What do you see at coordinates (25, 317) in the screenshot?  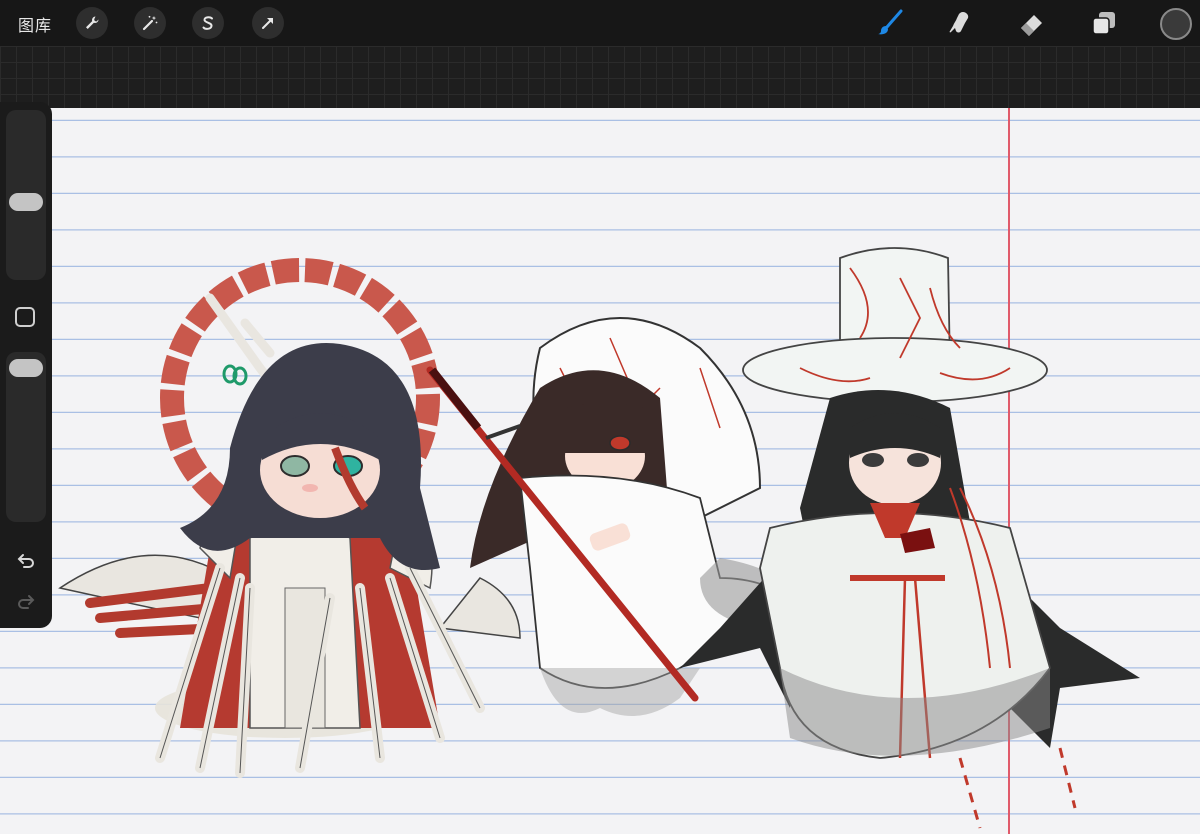 I see `modifier-button` at bounding box center [25, 317].